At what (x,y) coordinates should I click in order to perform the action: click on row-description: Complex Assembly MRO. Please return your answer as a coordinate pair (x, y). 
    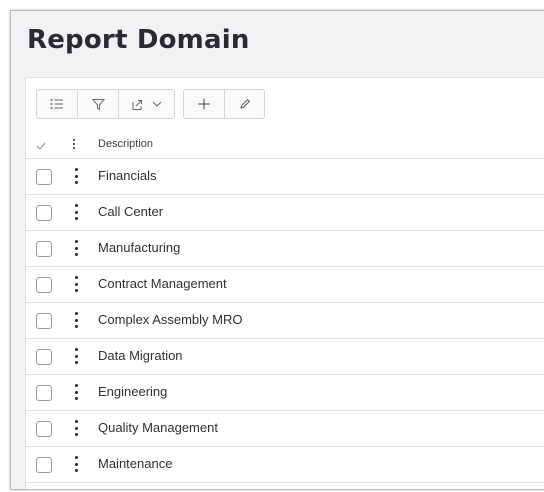
    Looking at the image, I should click on (170, 319).